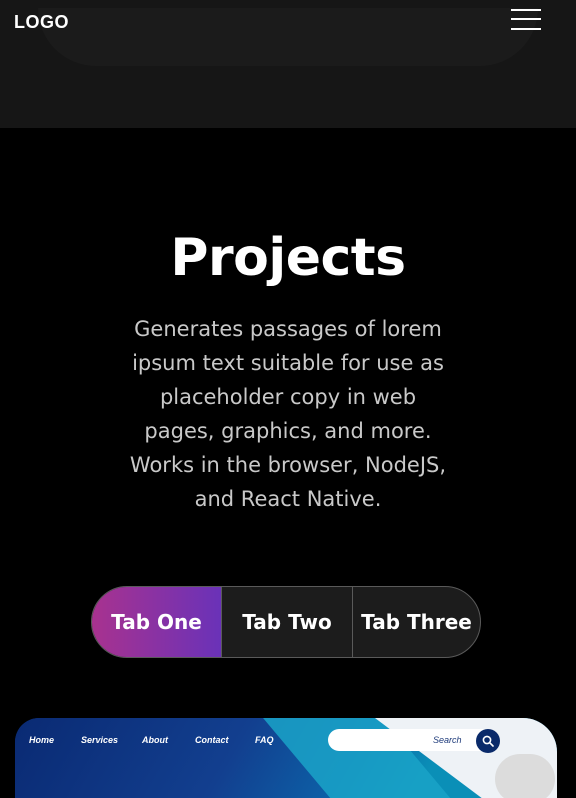 This screenshot has height=798, width=576. Describe the element at coordinates (525, 776) in the screenshot. I see `preview-image` at that location.